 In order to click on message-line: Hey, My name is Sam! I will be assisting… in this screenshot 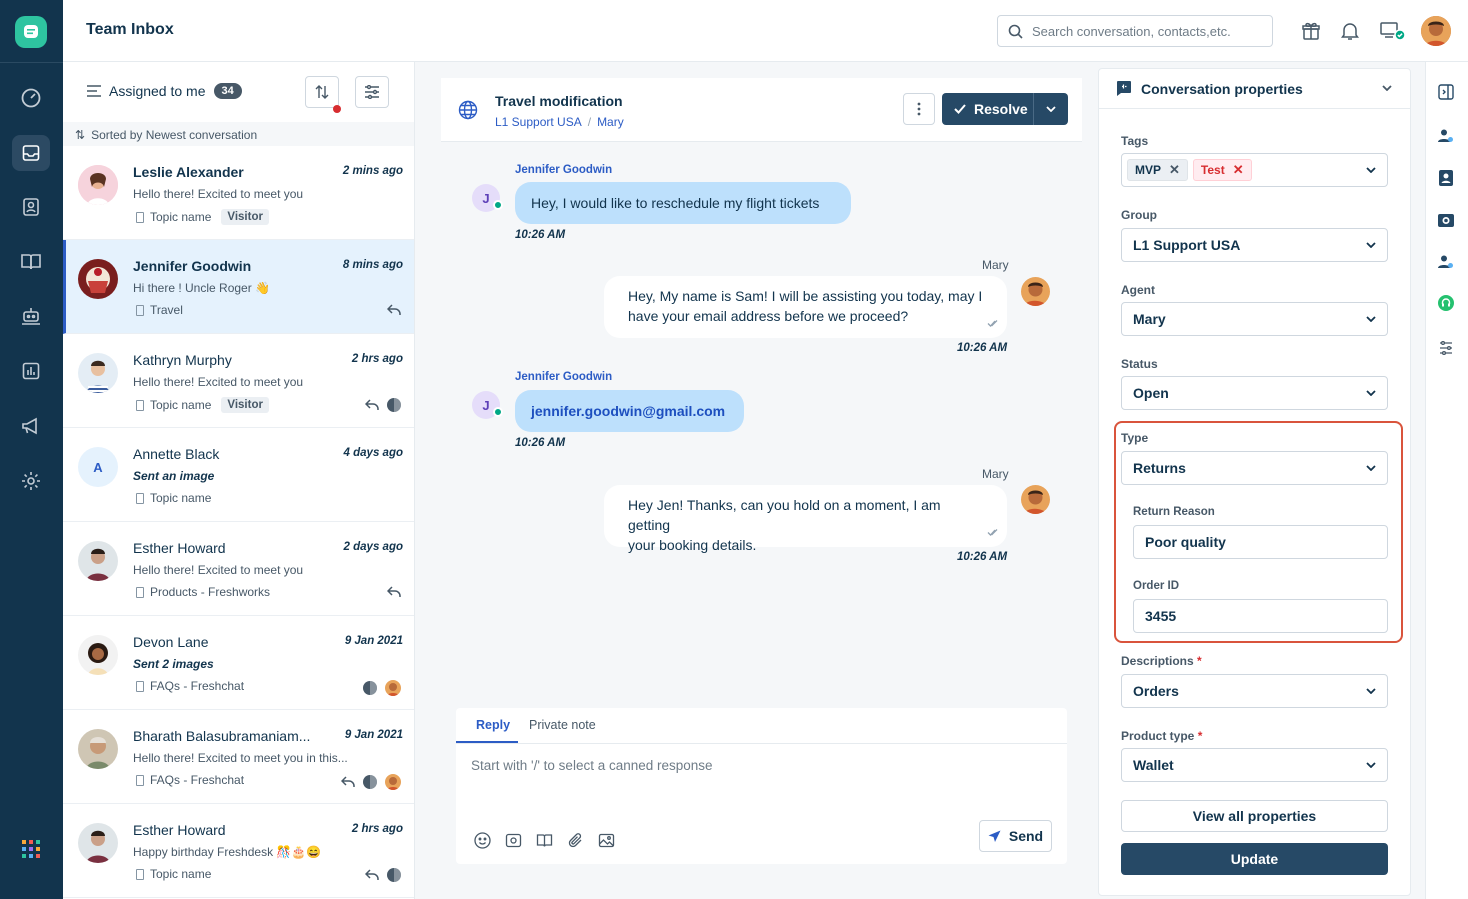, I will do `click(805, 296)`.